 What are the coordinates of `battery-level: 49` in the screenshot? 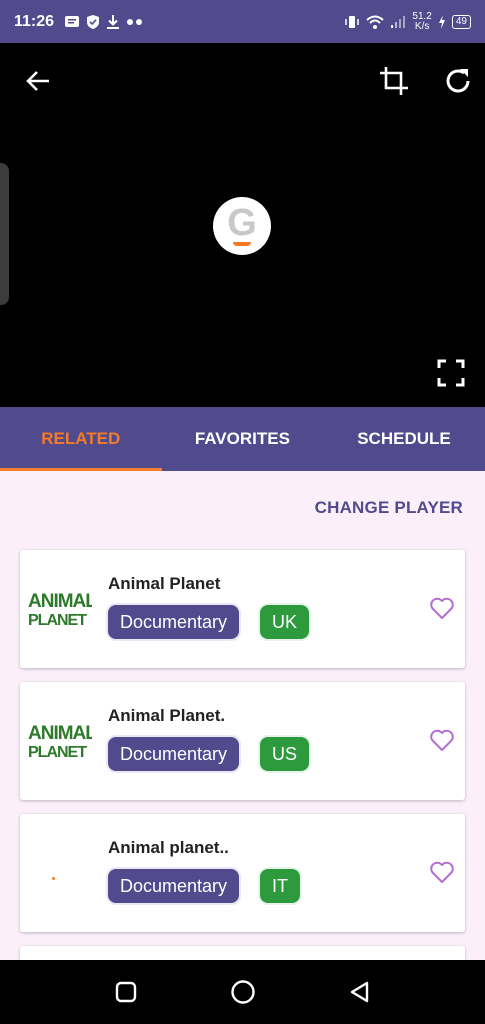 It's located at (461, 21).